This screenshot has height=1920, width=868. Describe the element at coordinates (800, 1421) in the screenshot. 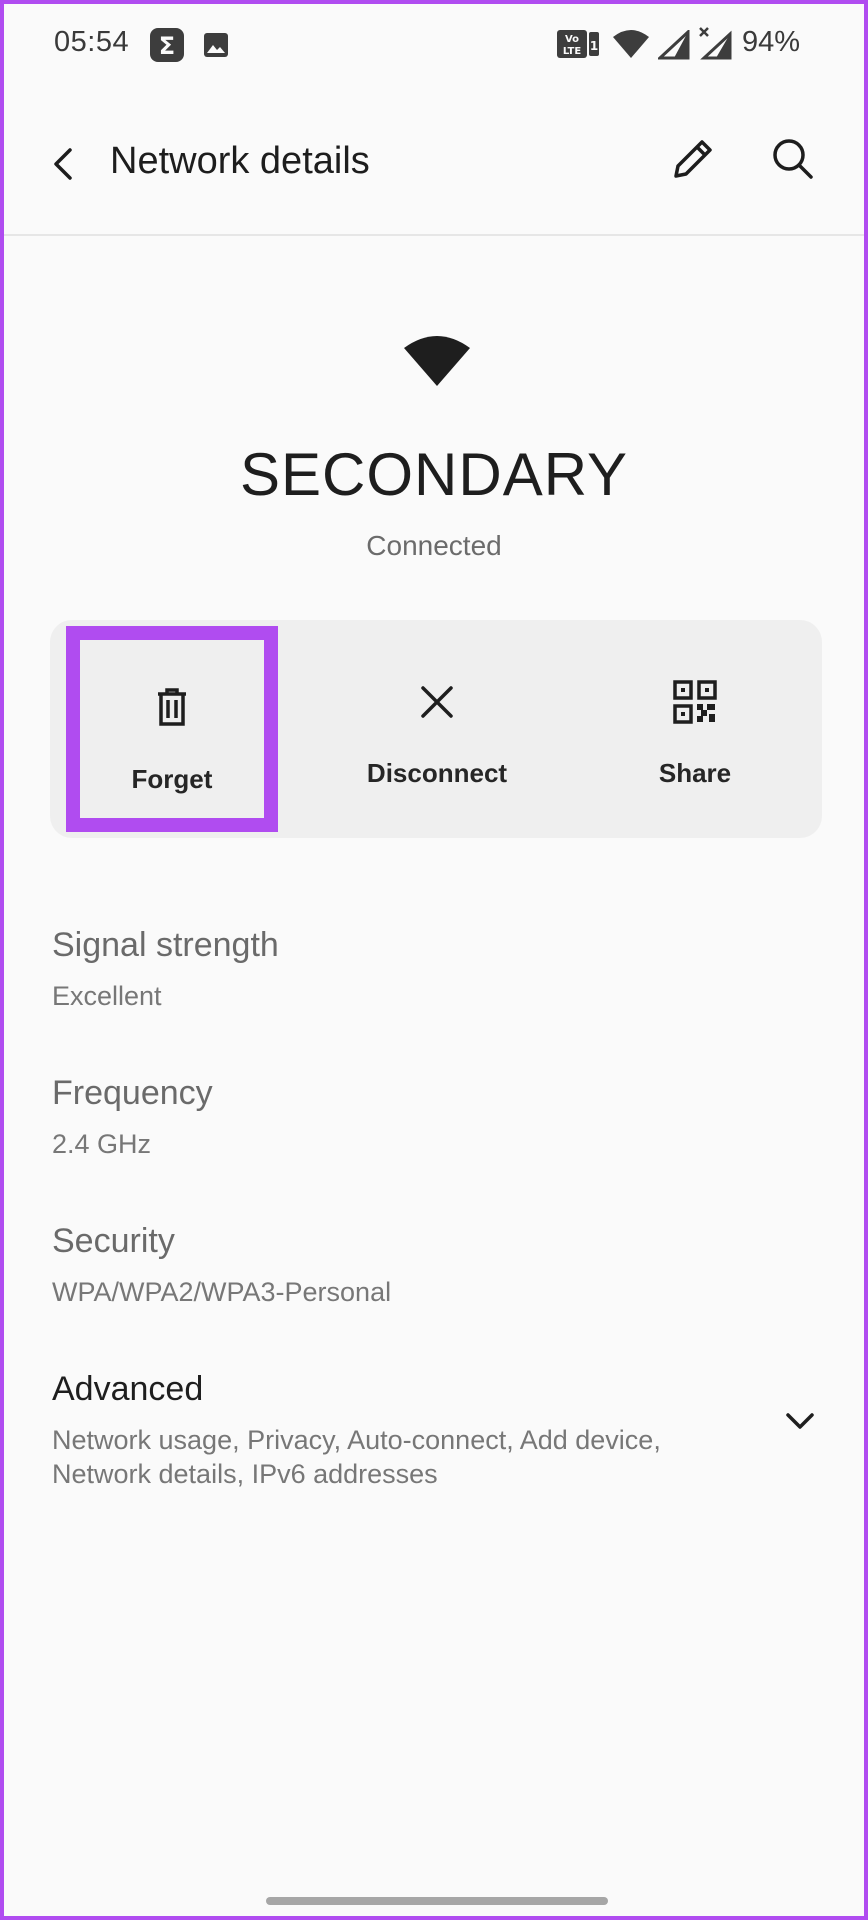

I see `chevron-down-icon` at that location.